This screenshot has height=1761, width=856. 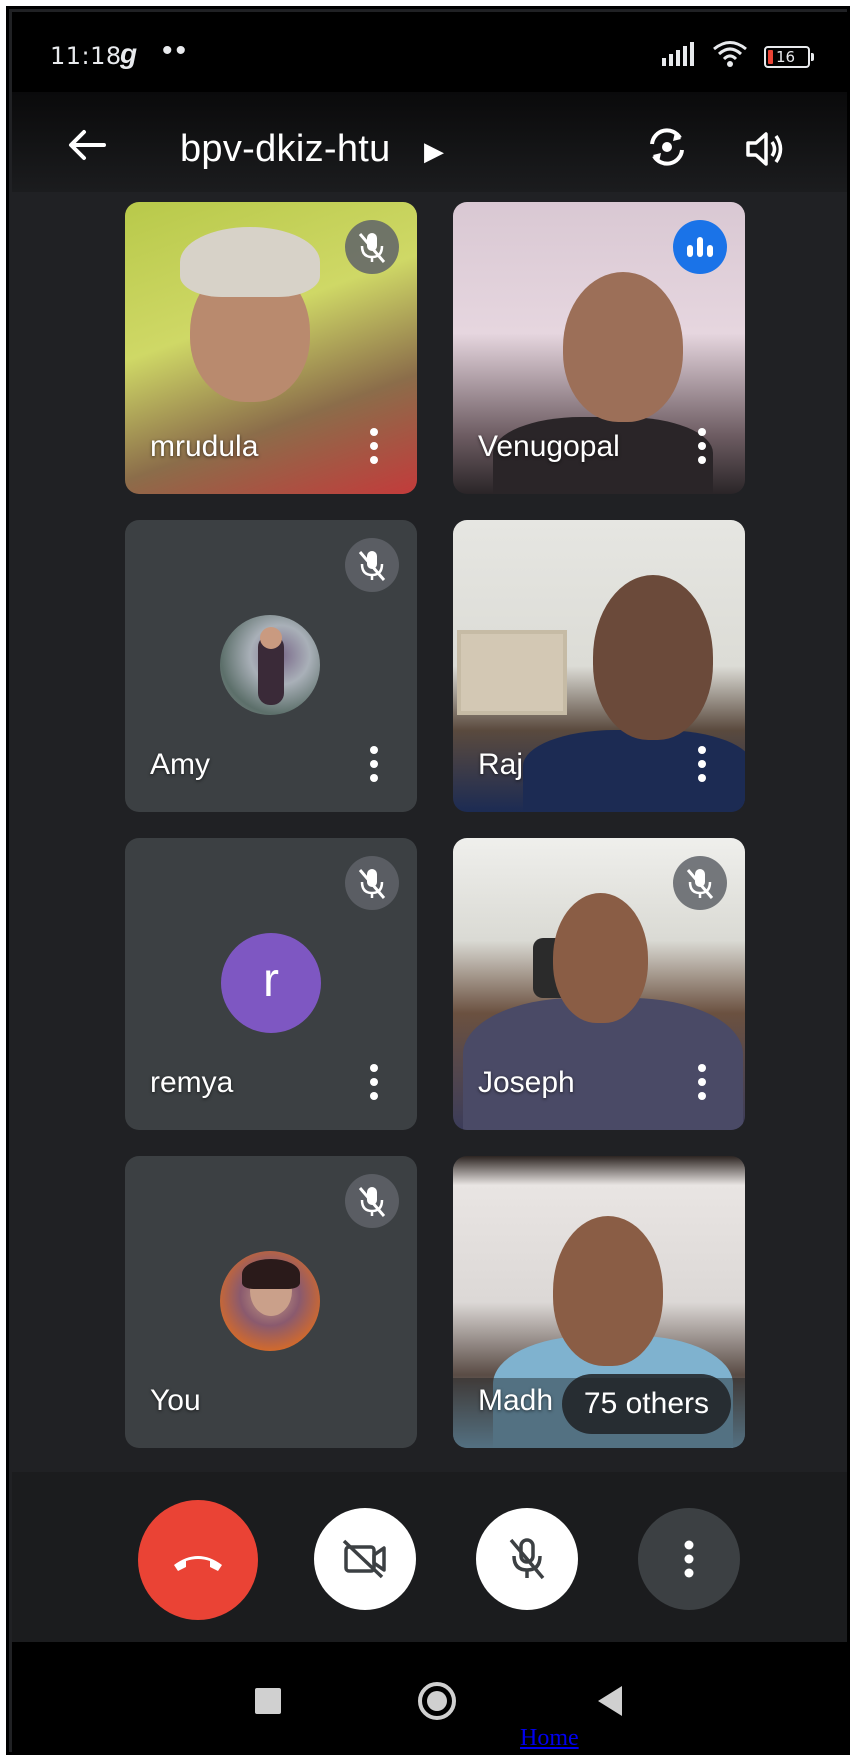 I want to click on participant-name: Joseph, so click(x=526, y=1082).